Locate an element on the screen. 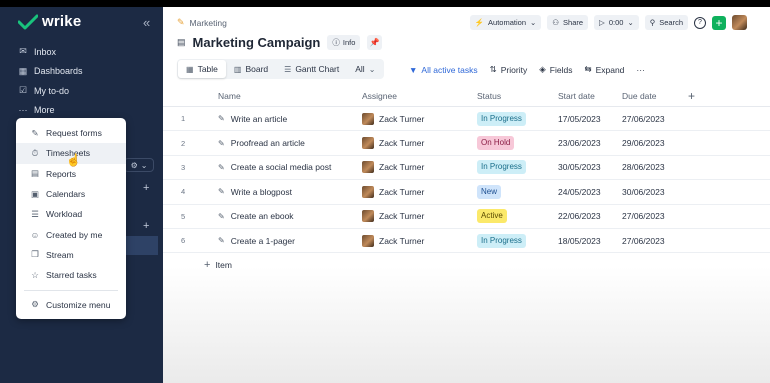  task-name: Proofread an article is located at coordinates (267, 143).